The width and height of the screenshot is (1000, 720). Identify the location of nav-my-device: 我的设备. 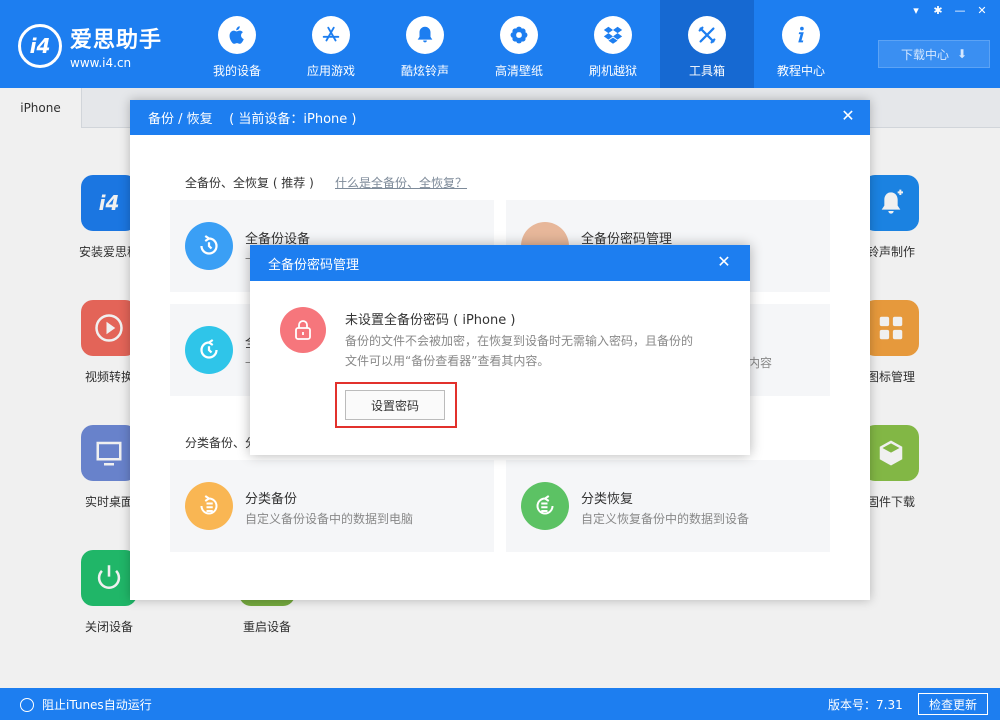
(237, 44).